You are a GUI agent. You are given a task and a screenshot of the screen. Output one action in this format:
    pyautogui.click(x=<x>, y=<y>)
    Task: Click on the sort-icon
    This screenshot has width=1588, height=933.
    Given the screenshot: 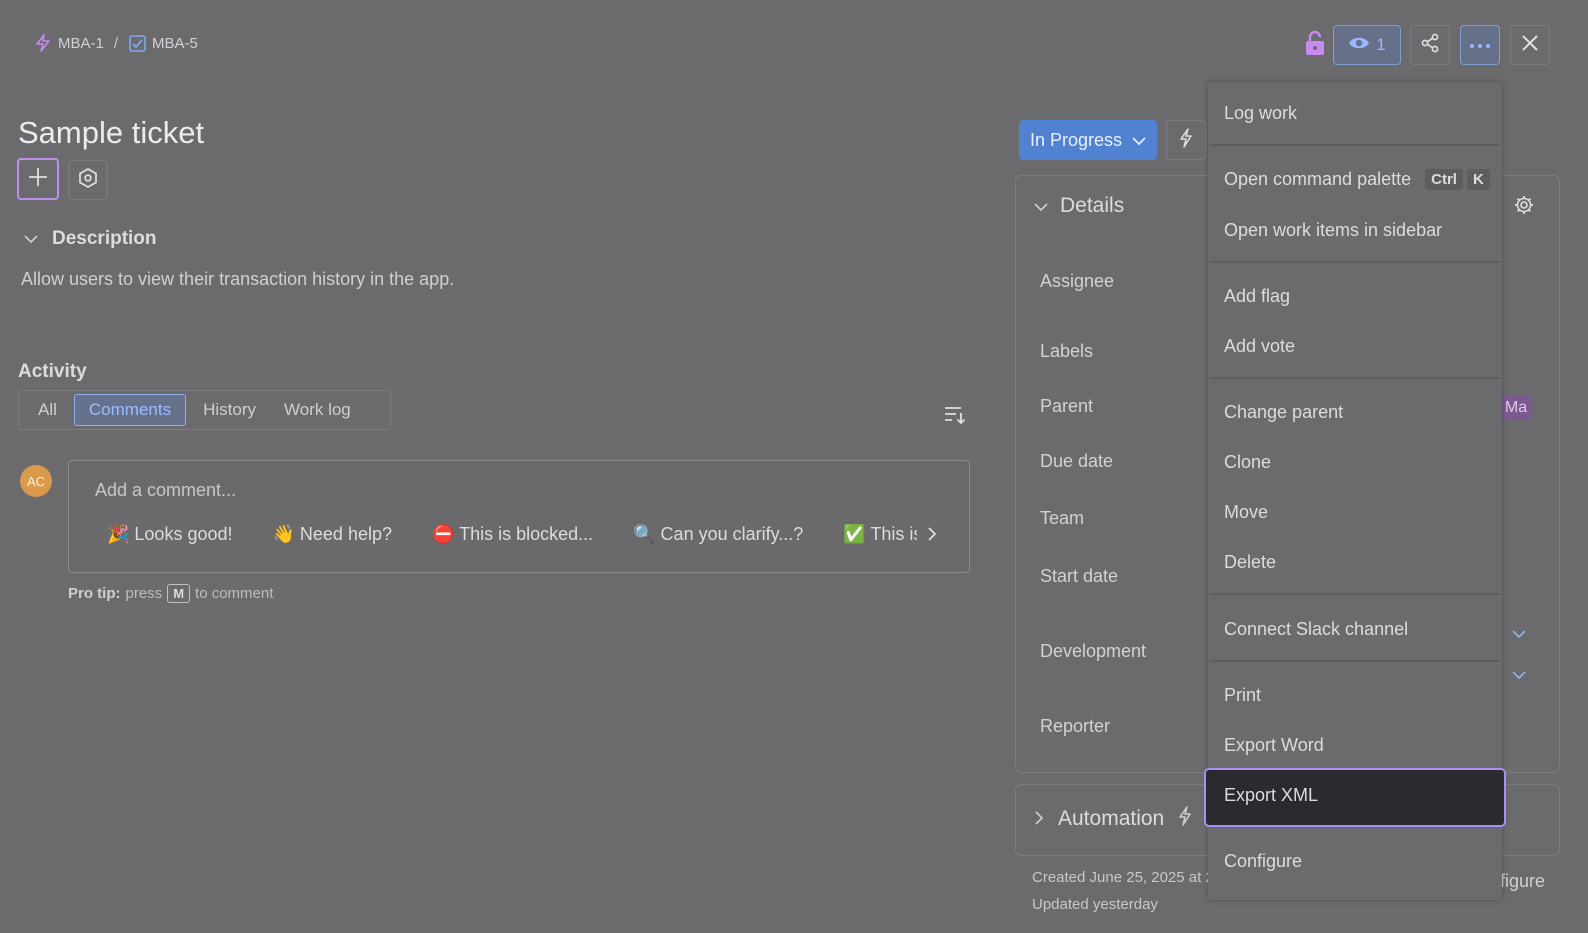 What is the action you would take?
    pyautogui.click(x=955, y=418)
    